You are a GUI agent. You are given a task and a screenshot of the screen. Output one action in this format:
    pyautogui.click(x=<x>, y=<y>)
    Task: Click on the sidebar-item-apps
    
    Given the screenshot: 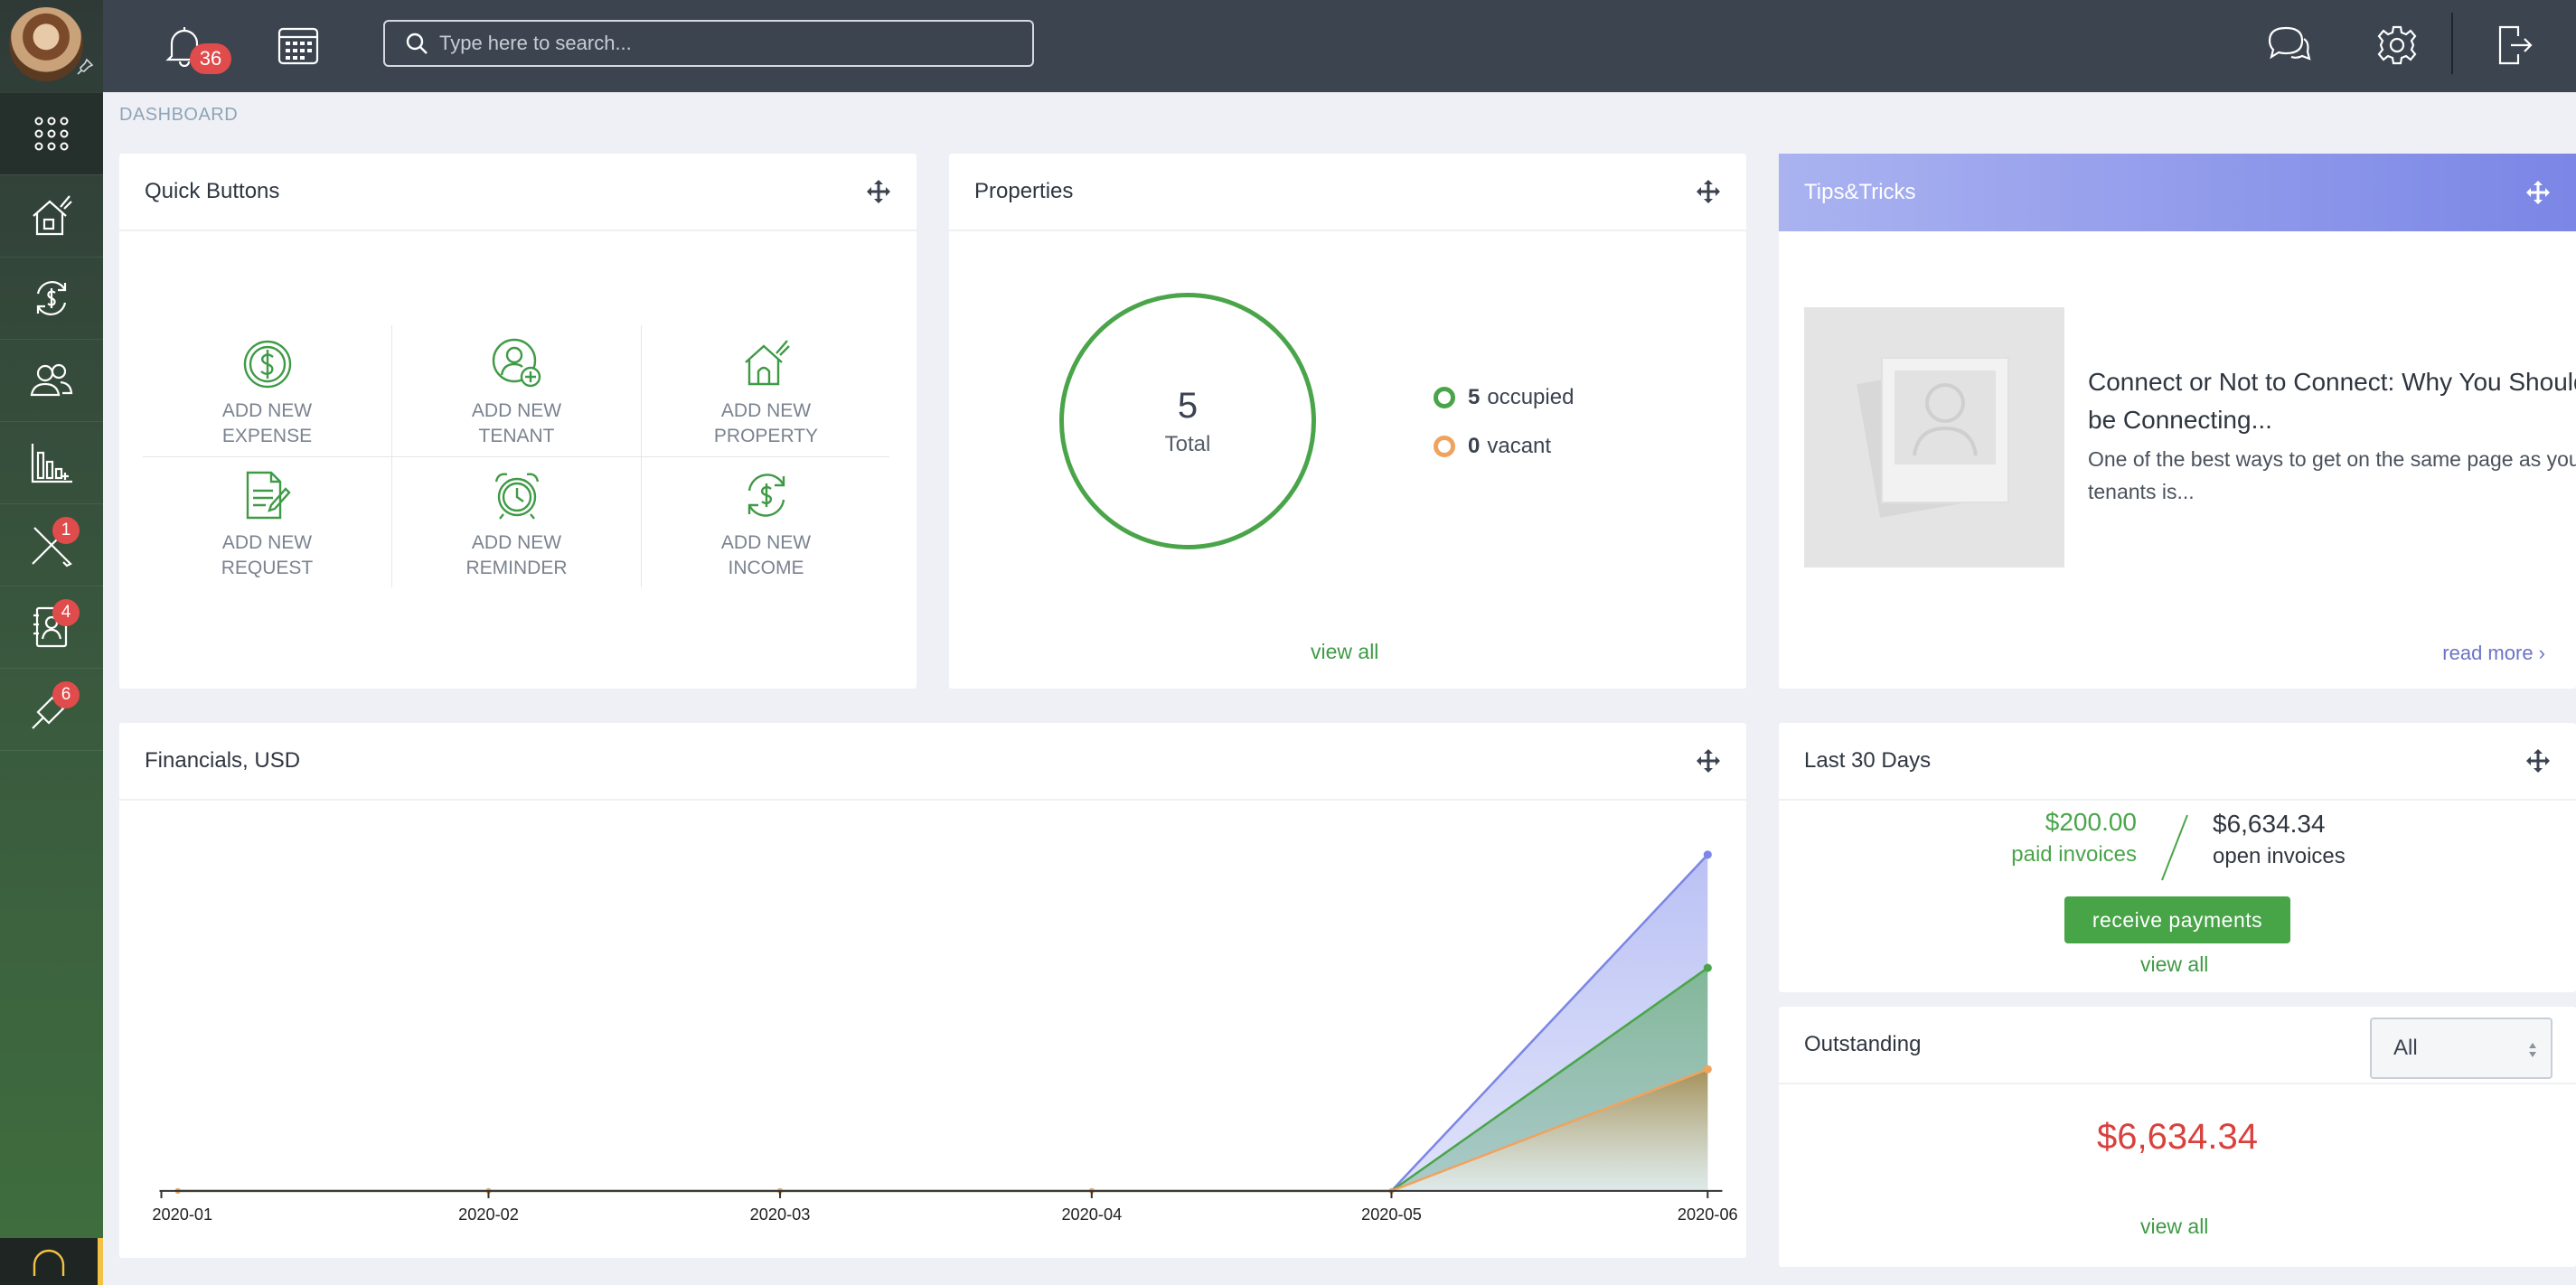 What is the action you would take?
    pyautogui.click(x=52, y=133)
    